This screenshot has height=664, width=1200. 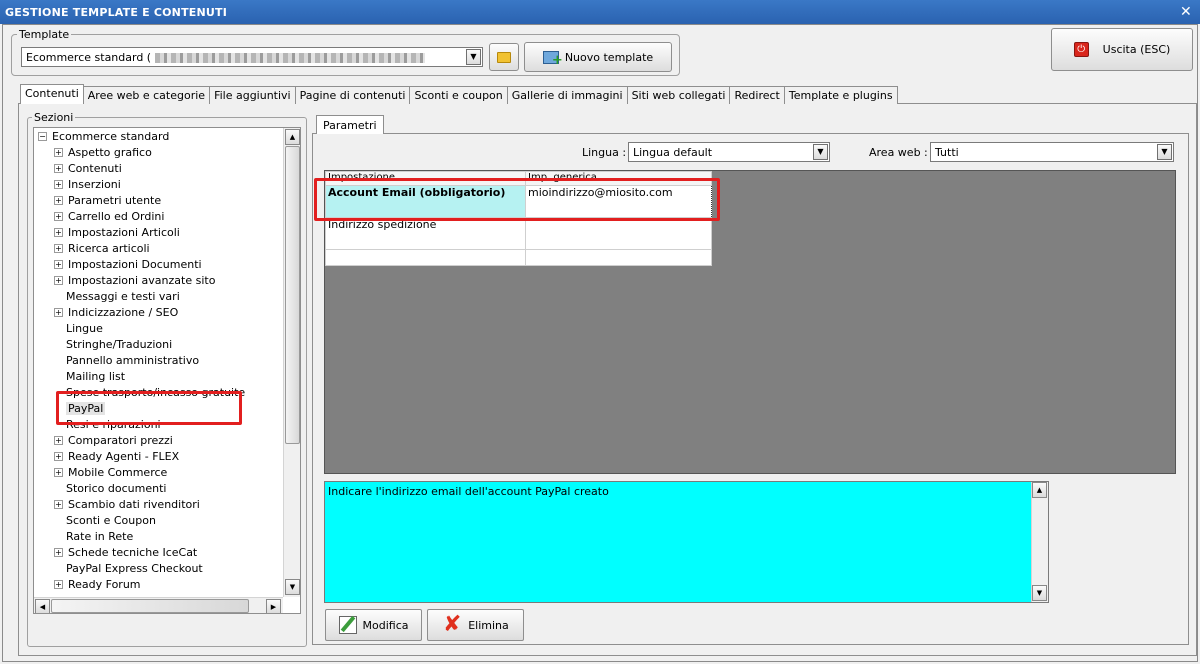 I want to click on tree-item: + Comparatori prezzi, so click(x=113, y=441).